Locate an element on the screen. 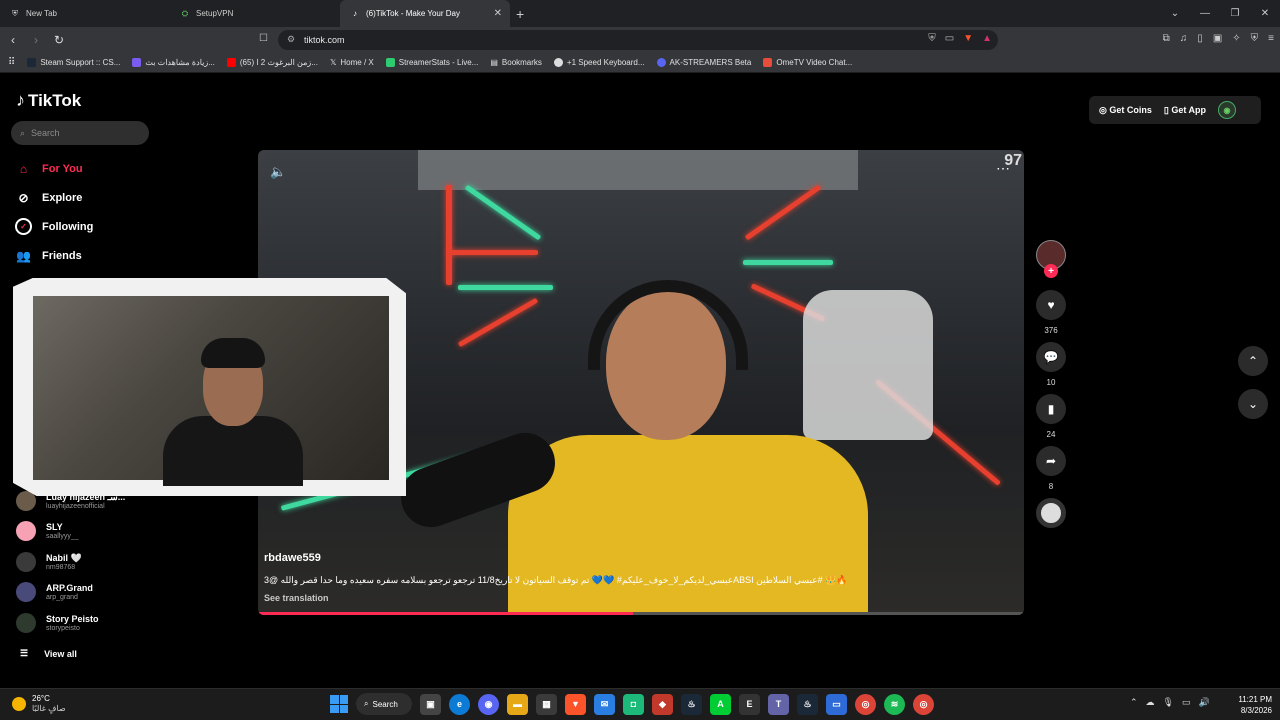 The height and width of the screenshot is (720, 1280). bookmark-icon: ▮ is located at coordinates (1051, 409).